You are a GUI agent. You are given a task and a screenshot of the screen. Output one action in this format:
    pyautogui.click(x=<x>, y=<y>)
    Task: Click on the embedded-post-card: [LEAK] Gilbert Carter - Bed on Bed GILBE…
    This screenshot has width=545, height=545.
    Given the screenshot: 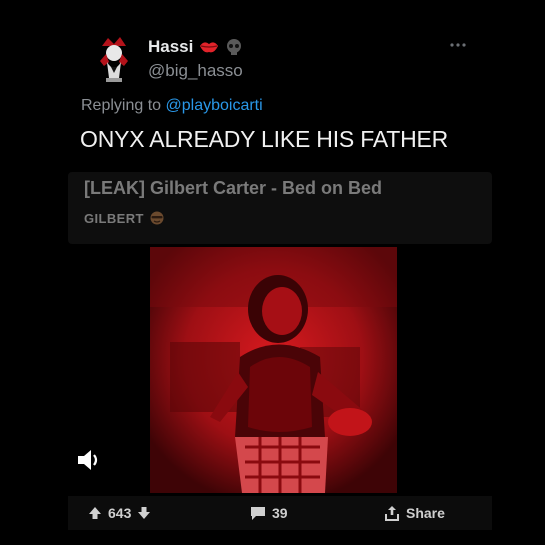 What is the action you would take?
    pyautogui.click(x=280, y=208)
    